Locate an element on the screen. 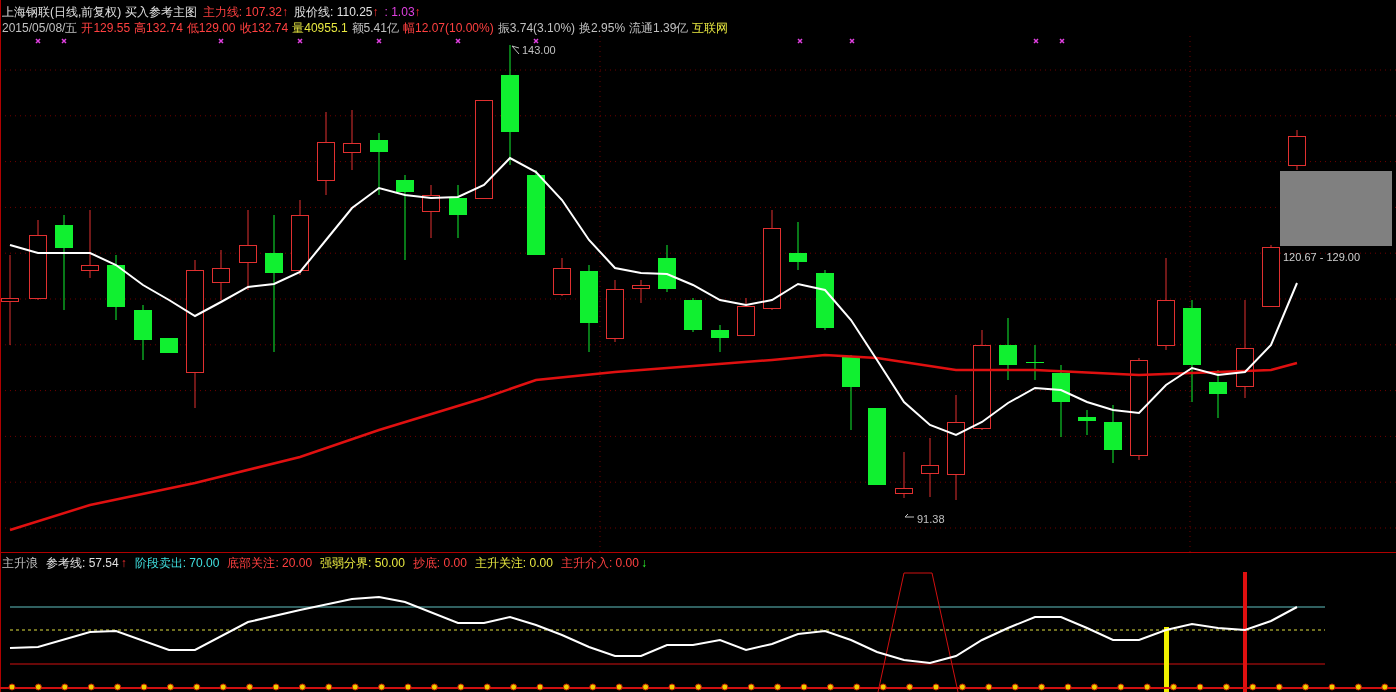 The height and width of the screenshot is (692, 1396). high-price-label: 143.00 is located at coordinates (539, 50).